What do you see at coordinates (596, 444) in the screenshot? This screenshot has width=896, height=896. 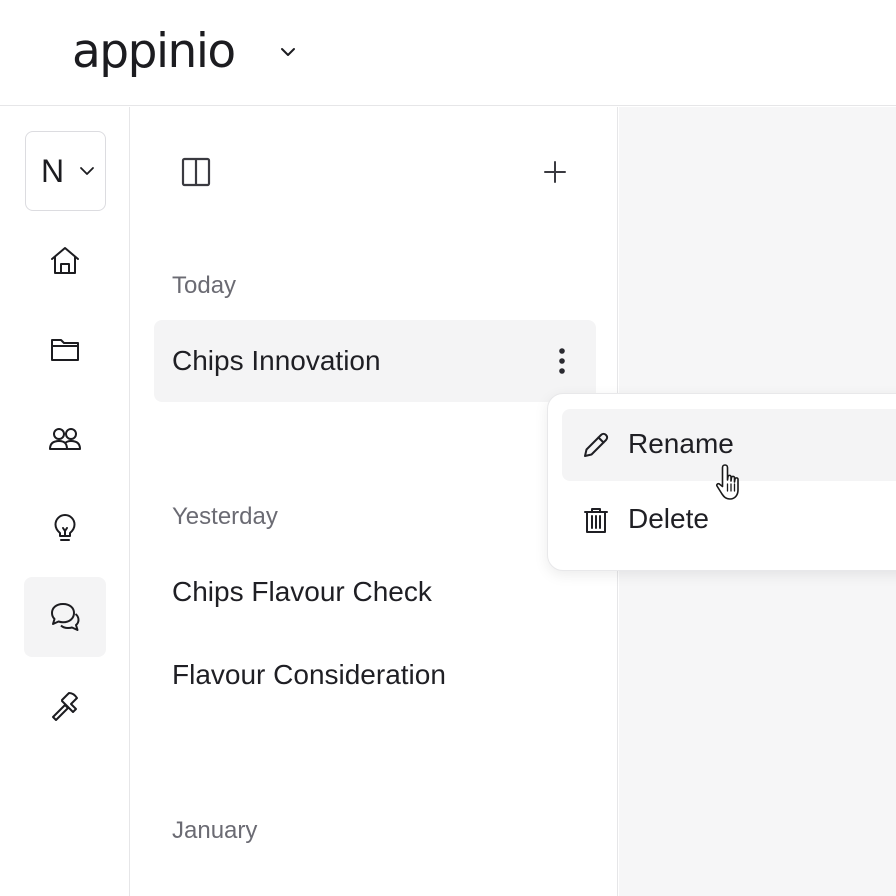 I see `pencil-icon` at bounding box center [596, 444].